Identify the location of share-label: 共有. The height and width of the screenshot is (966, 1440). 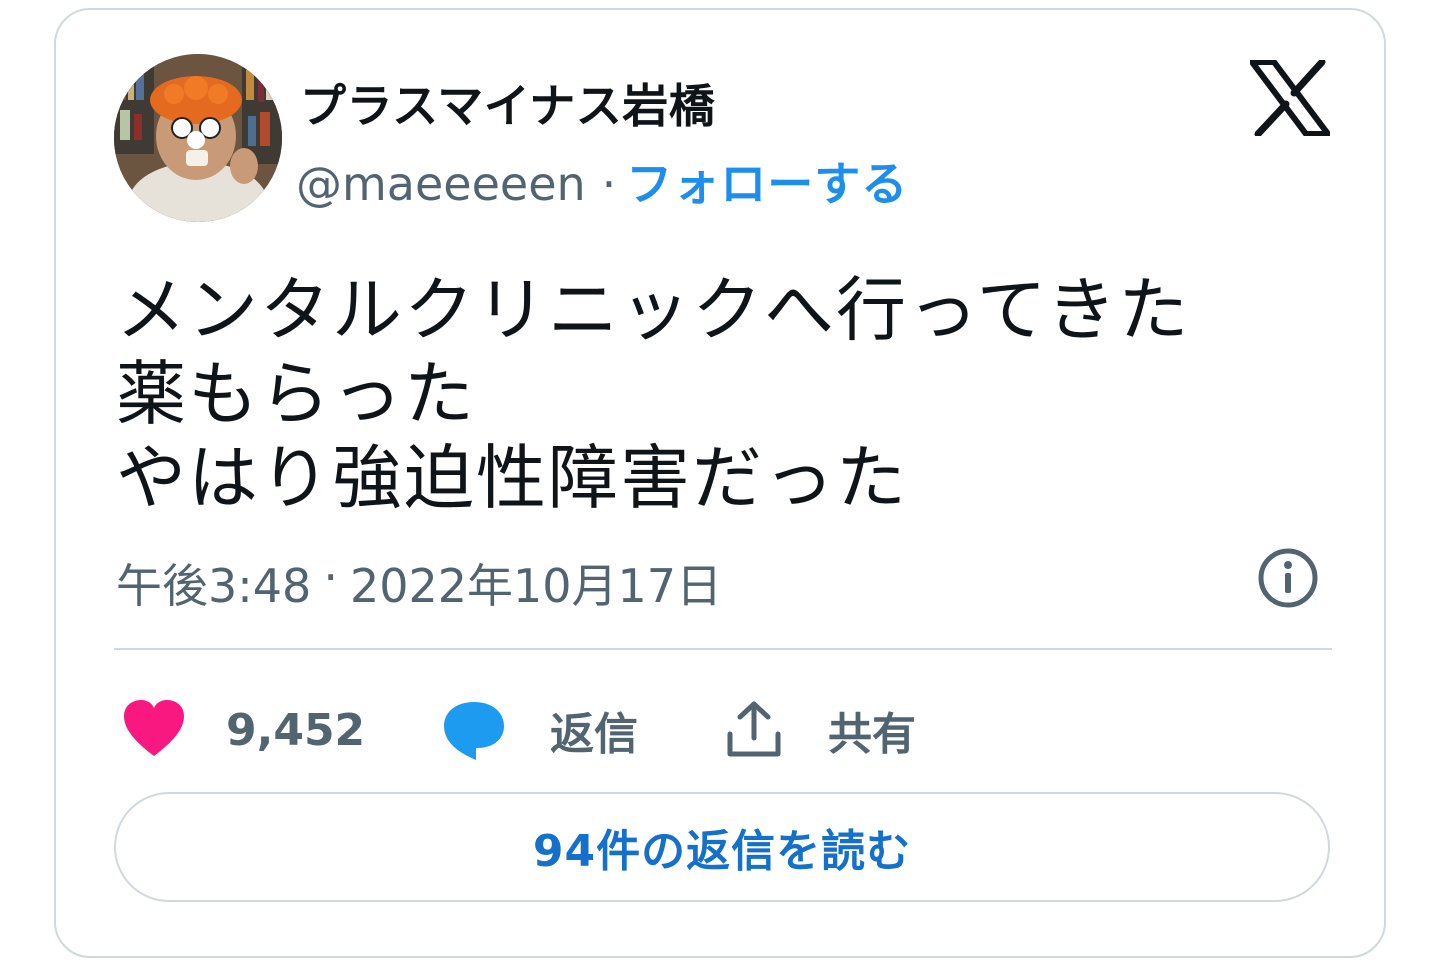
(872, 734).